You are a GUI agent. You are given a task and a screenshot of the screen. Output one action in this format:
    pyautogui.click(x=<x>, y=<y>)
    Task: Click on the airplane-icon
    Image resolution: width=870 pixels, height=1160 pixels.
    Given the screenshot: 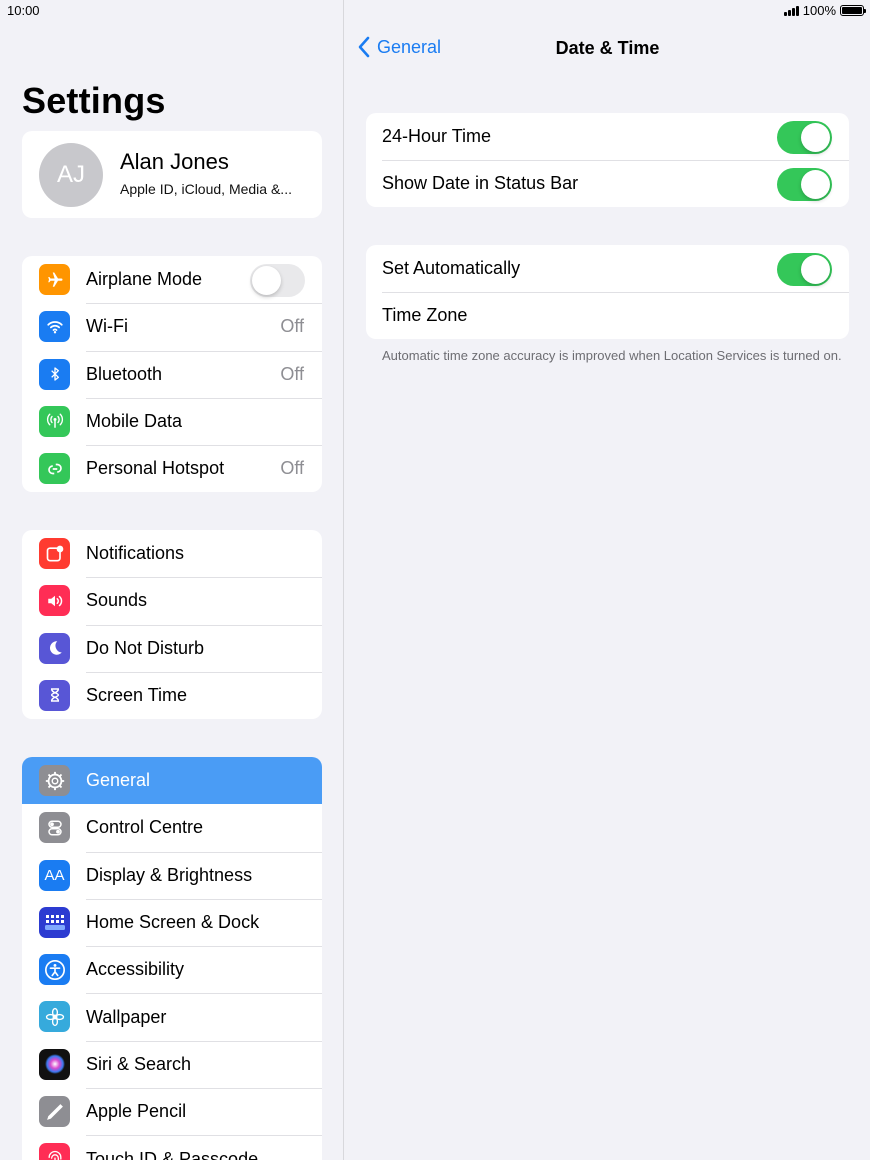 What is the action you would take?
    pyautogui.click(x=54, y=279)
    